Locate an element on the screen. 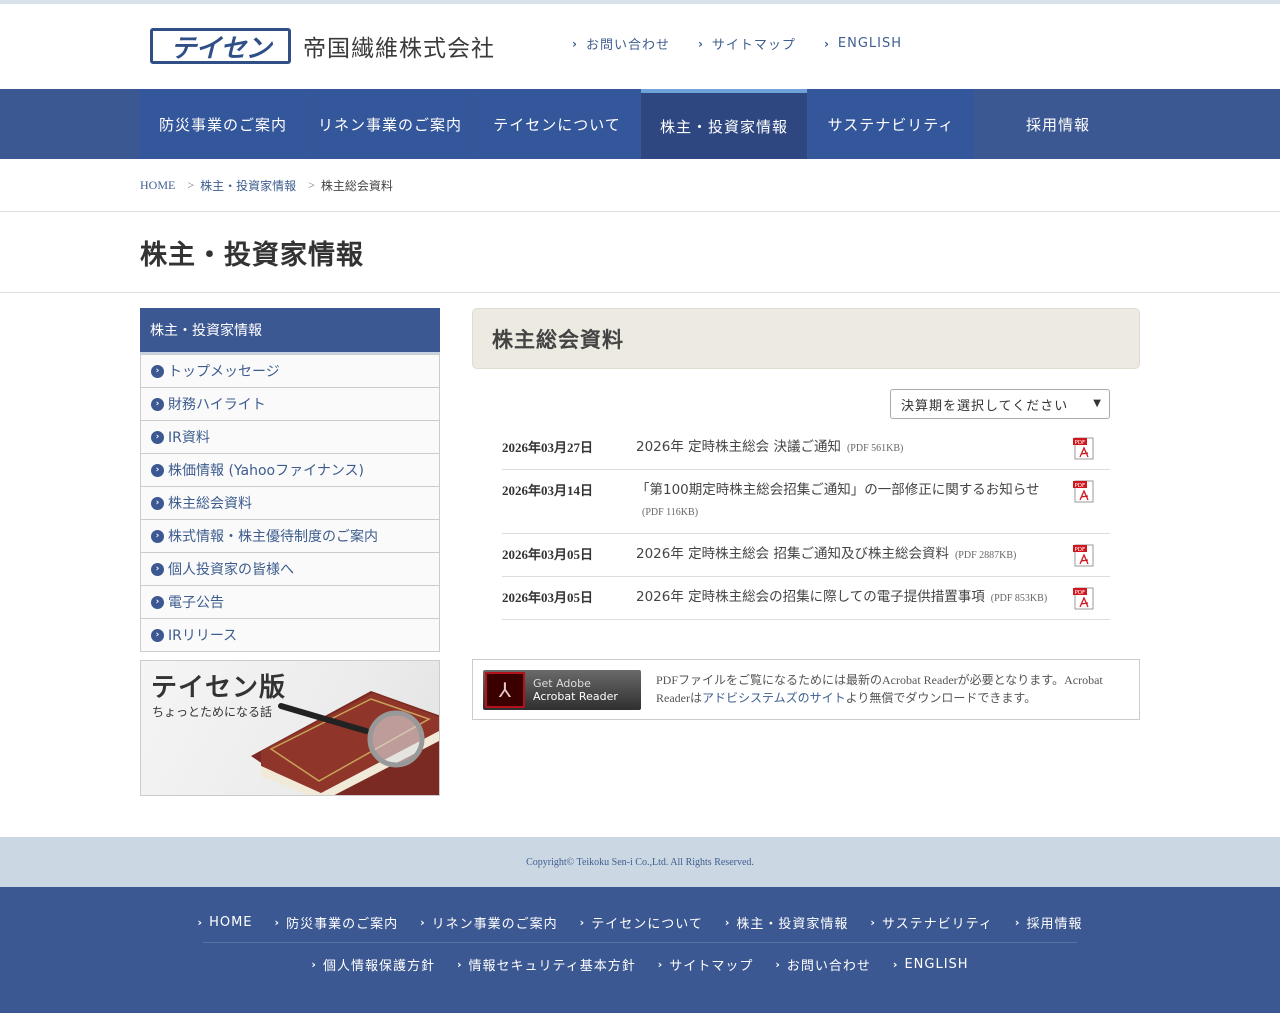 The height and width of the screenshot is (1013, 1280). footer-link-label: リネン事業のご案内 is located at coordinates (494, 924).